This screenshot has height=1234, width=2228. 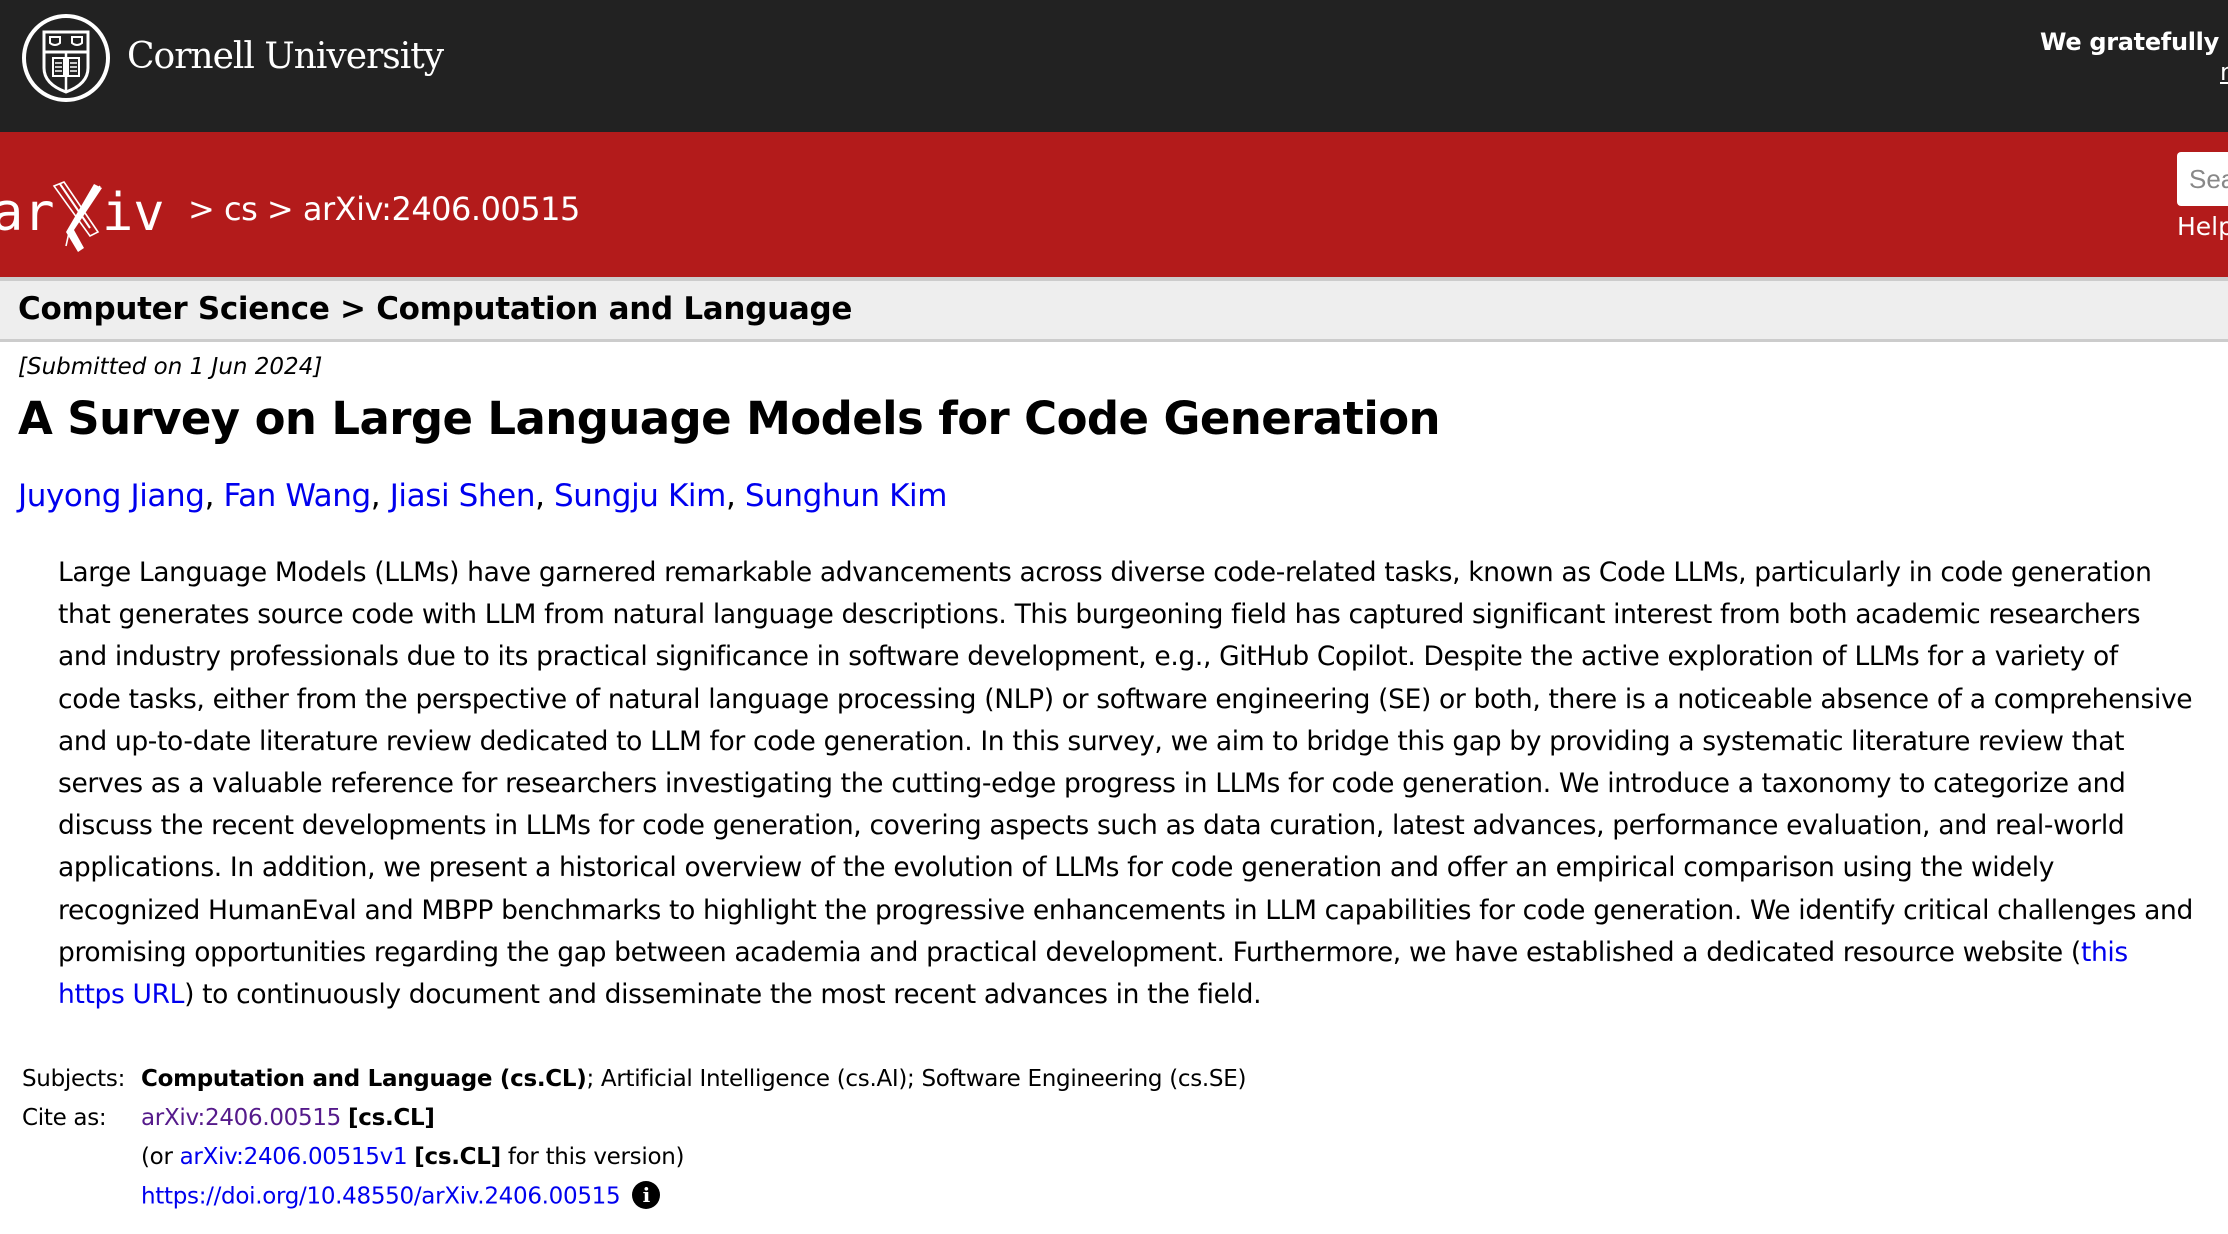 I want to click on help-link: Help, so click(x=2202, y=226).